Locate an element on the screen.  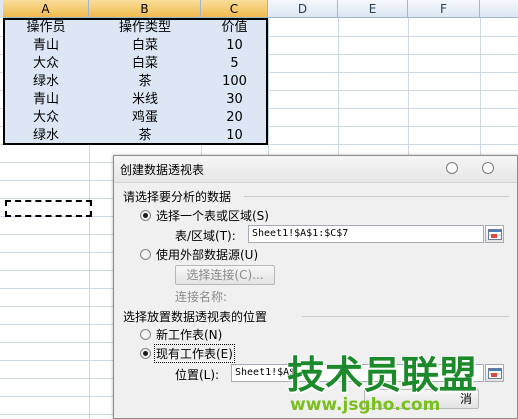
column-header-f: F is located at coordinates (444, 9).